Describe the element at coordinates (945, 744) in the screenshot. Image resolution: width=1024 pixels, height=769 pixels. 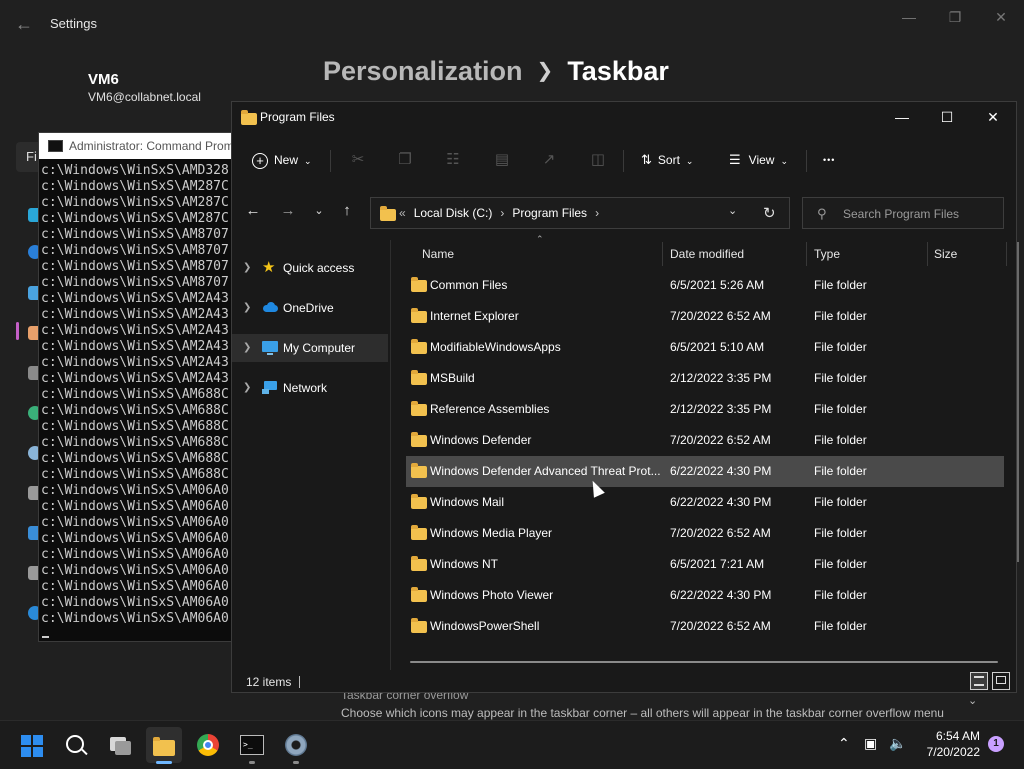
I see `taskbar-clock: 6:54 AM 7/20/2022` at that location.